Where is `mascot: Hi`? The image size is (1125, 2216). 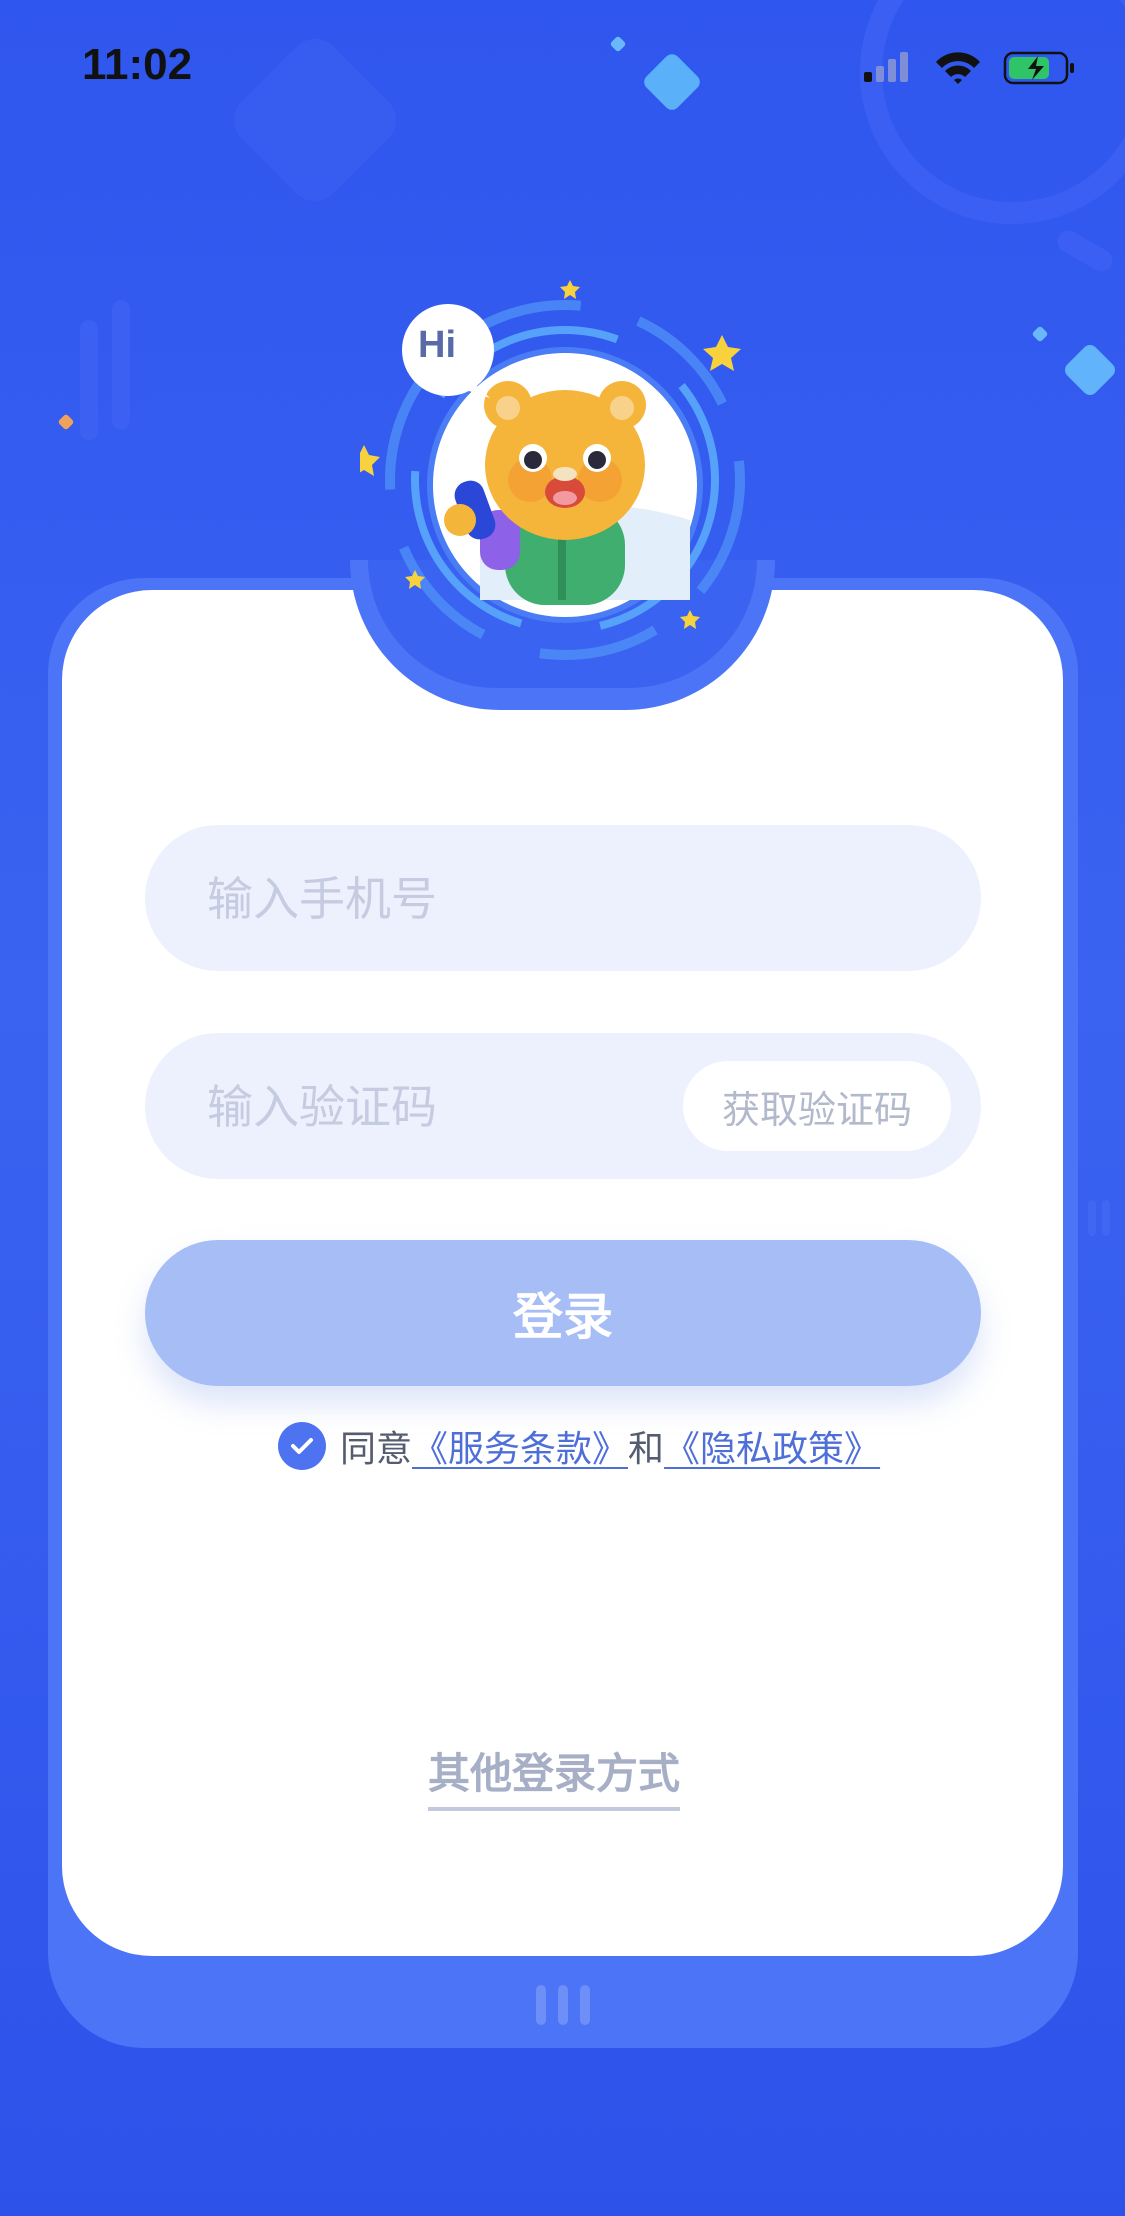
mascot: Hi is located at coordinates (554, 470).